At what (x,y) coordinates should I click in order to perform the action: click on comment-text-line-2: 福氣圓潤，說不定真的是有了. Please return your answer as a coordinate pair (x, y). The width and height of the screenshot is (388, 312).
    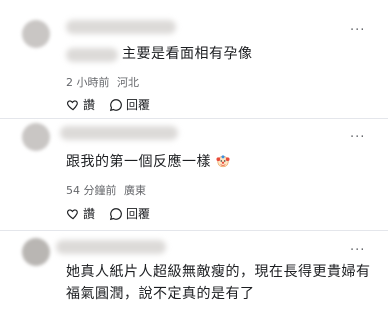
    Looking at the image, I should click on (160, 294).